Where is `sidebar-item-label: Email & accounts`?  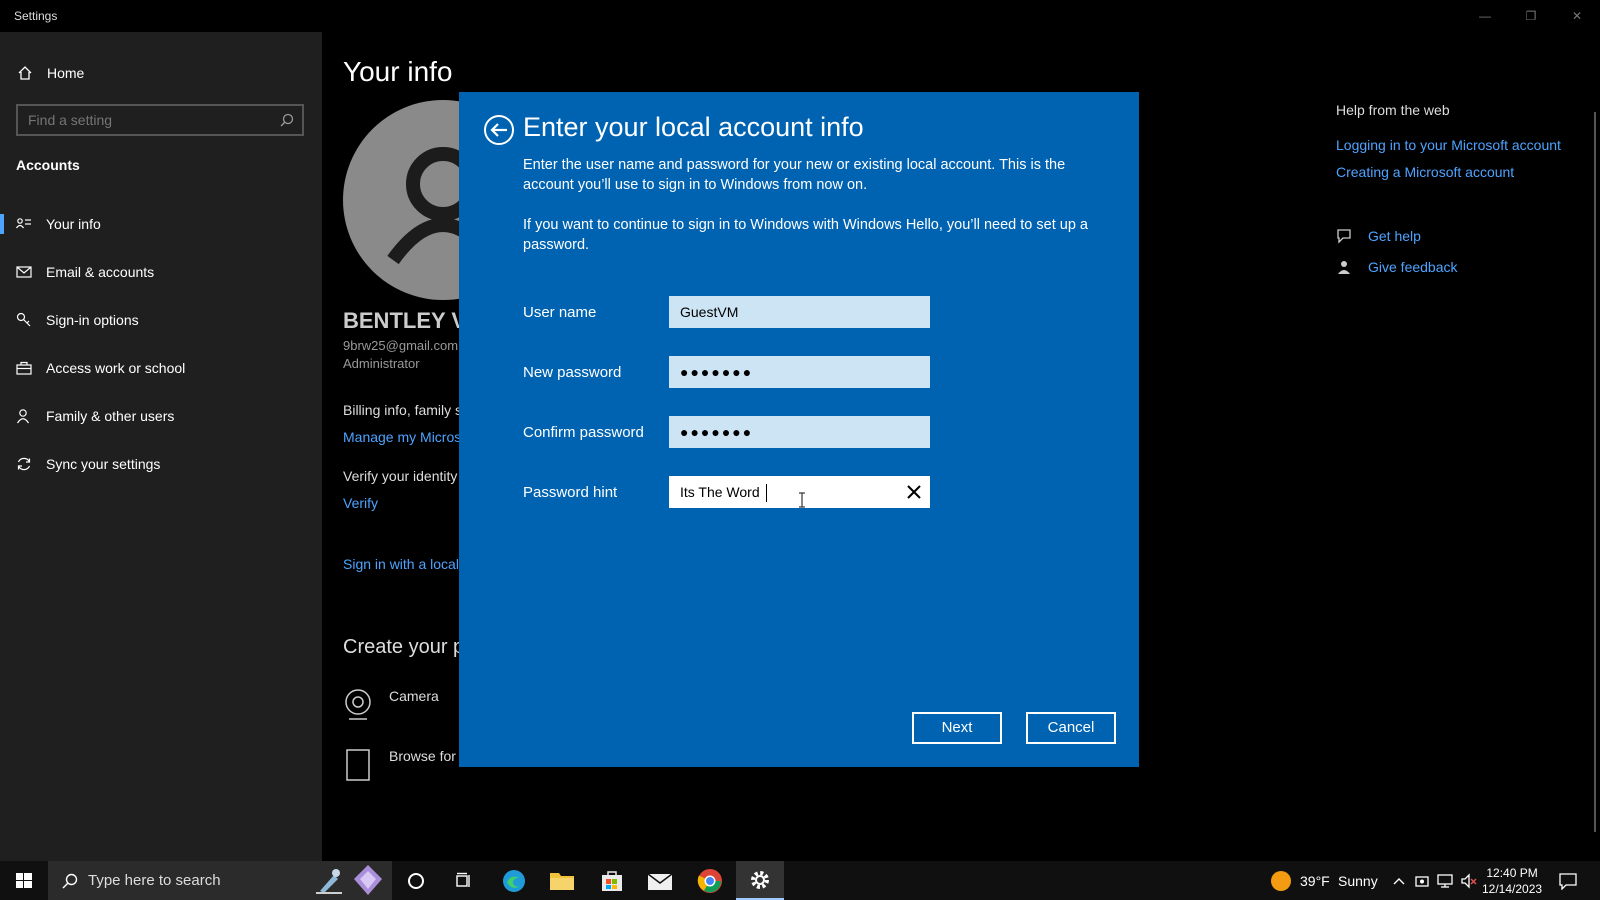
sidebar-item-label: Email & accounts is located at coordinates (100, 272).